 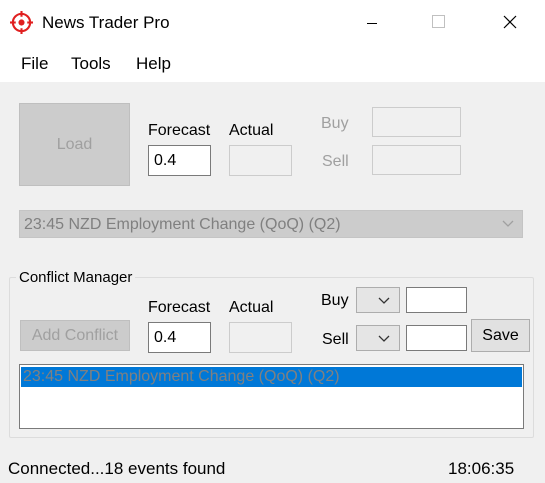 What do you see at coordinates (436, 338) in the screenshot?
I see `conflict-sell-field` at bounding box center [436, 338].